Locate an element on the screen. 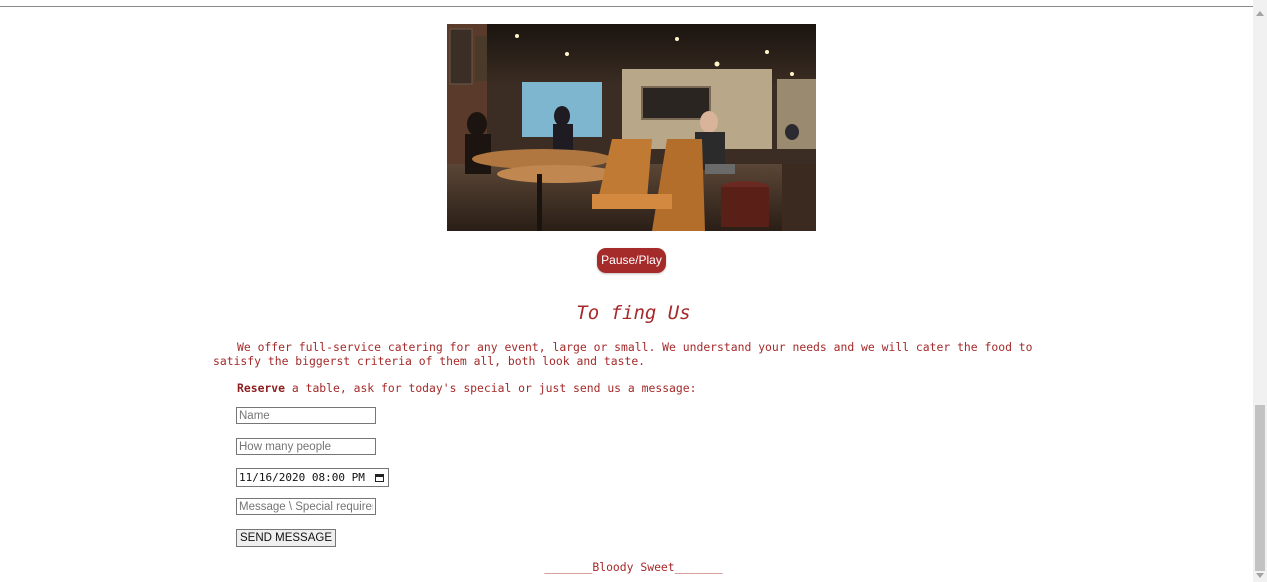 This screenshot has width=1267, height=582. cafe-video is located at coordinates (631, 127).